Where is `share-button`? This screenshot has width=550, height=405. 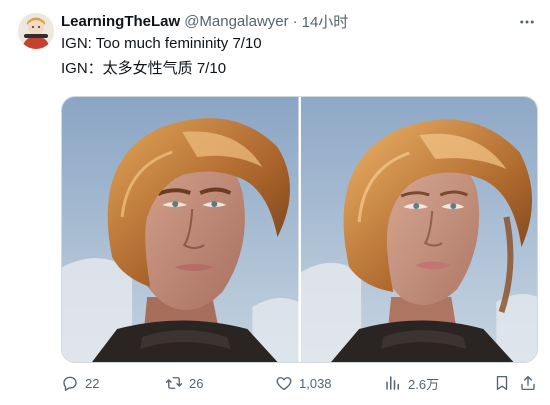 share-button is located at coordinates (528, 383).